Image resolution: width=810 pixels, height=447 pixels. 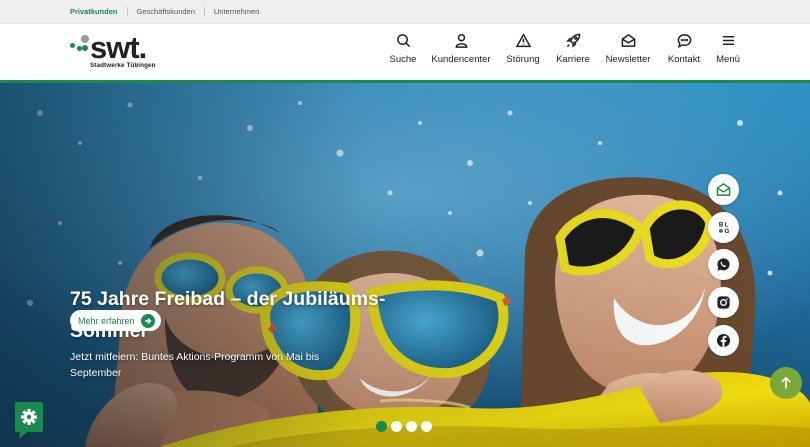 I want to click on segment-links: Privatkunden Geschäftskunden Unternehmen, so click(x=164, y=11).